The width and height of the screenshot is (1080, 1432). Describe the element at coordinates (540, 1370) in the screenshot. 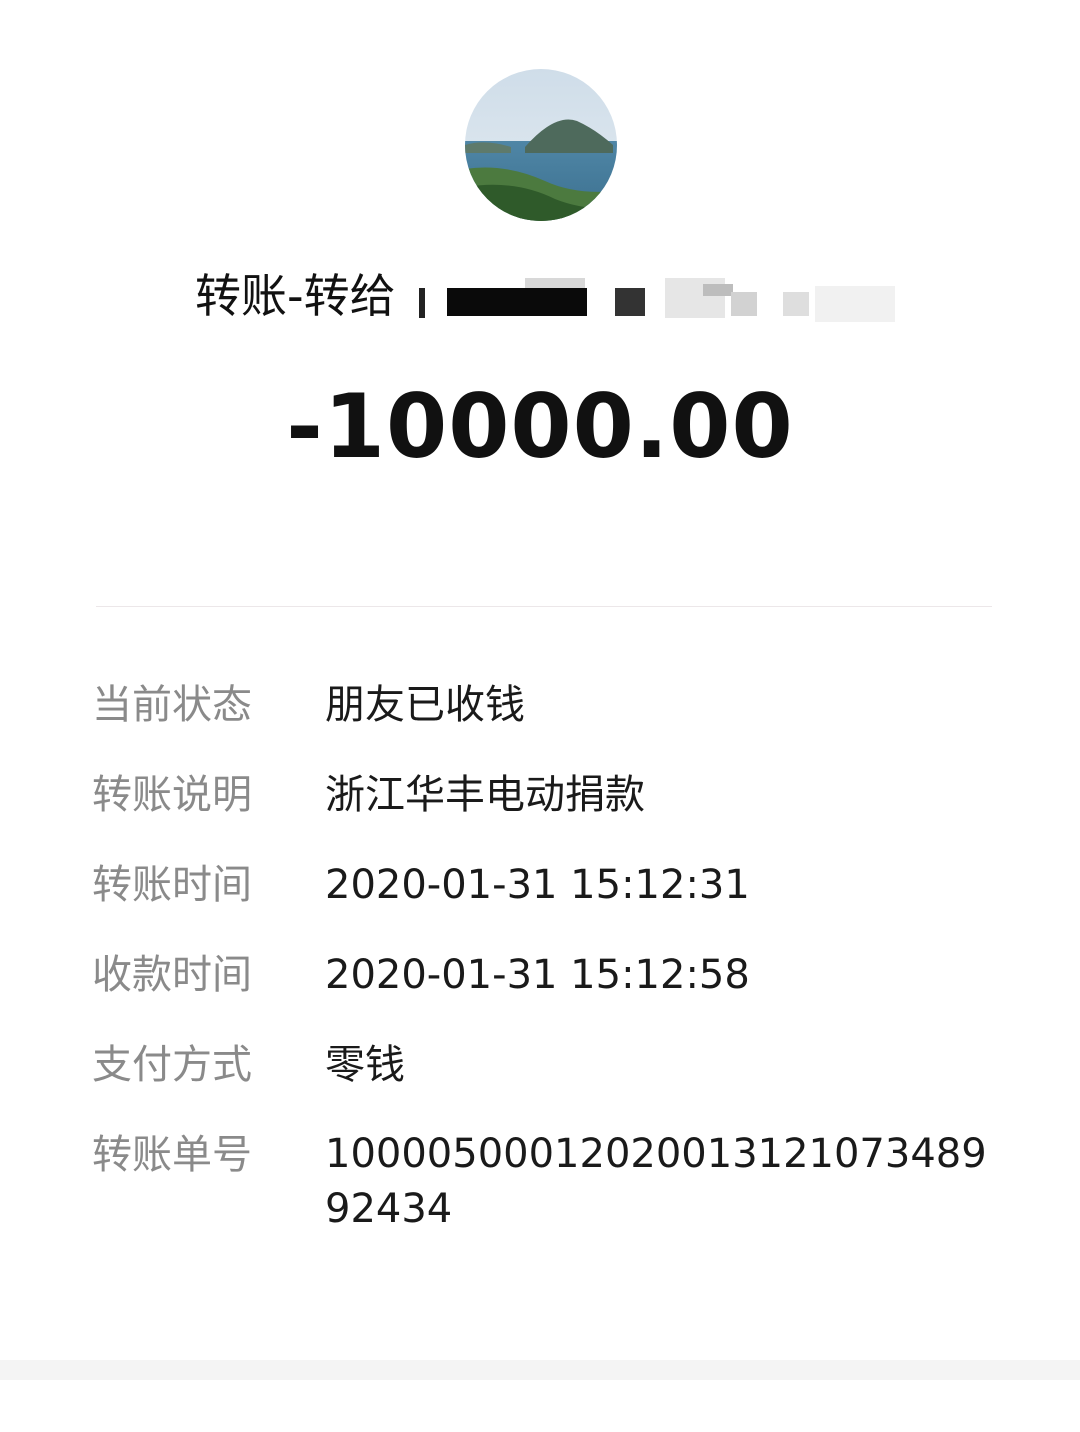

I see `bottom-separator` at that location.